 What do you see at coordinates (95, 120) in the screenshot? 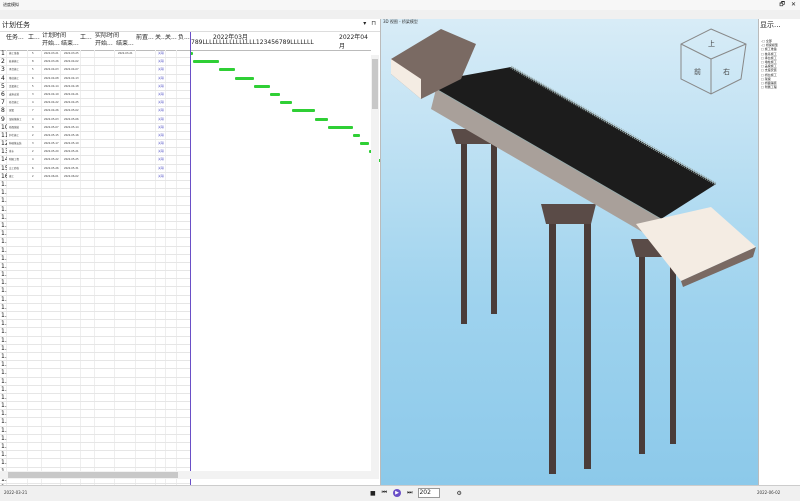
I see `table-row: 9 湿接缝施工 4 2022-05-03 2022-05-06 关联` at bounding box center [95, 120].